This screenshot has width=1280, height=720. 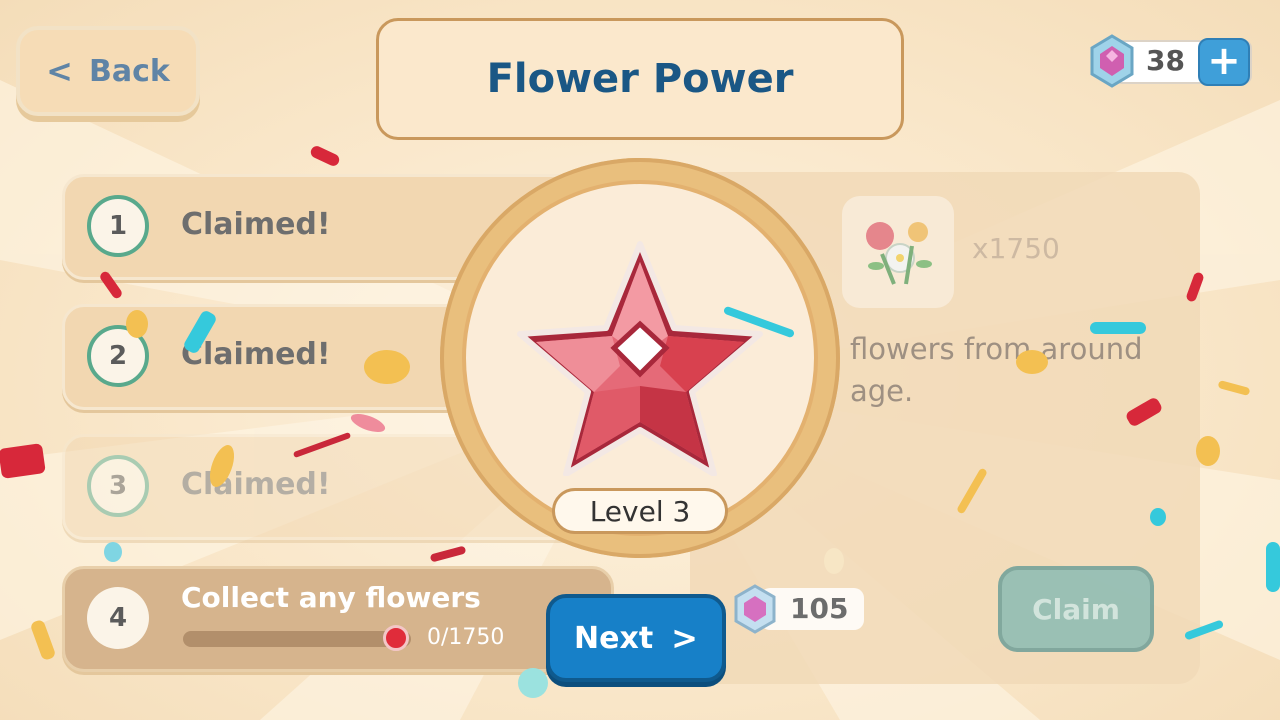 I want to click on progress-indicator, so click(x=396, y=638).